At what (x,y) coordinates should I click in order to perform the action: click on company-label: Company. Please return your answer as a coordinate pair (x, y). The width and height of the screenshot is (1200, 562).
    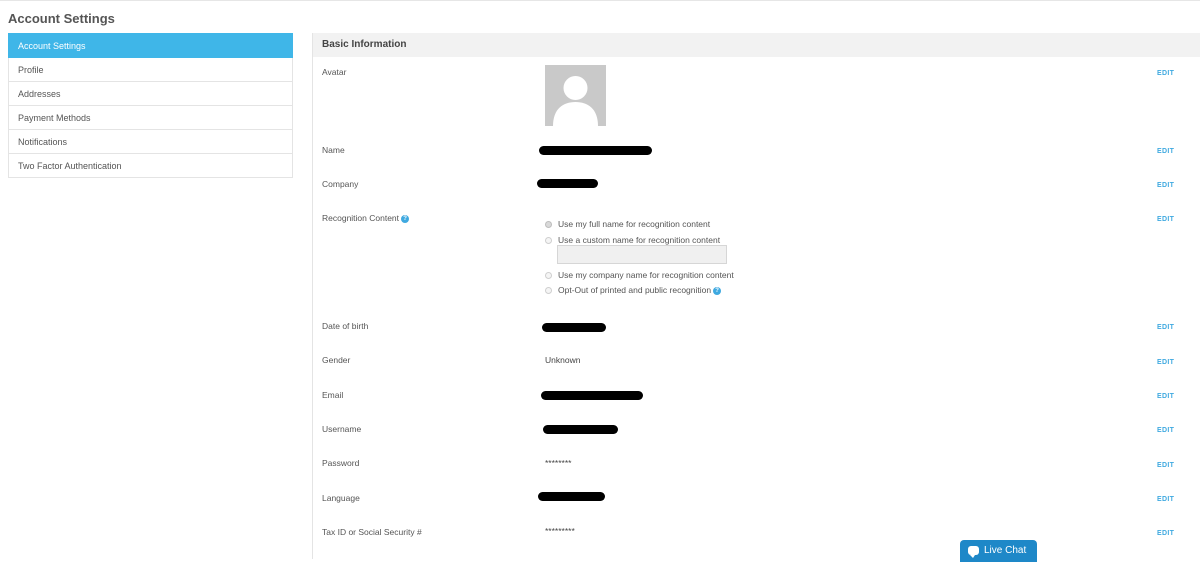
    Looking at the image, I should click on (340, 184).